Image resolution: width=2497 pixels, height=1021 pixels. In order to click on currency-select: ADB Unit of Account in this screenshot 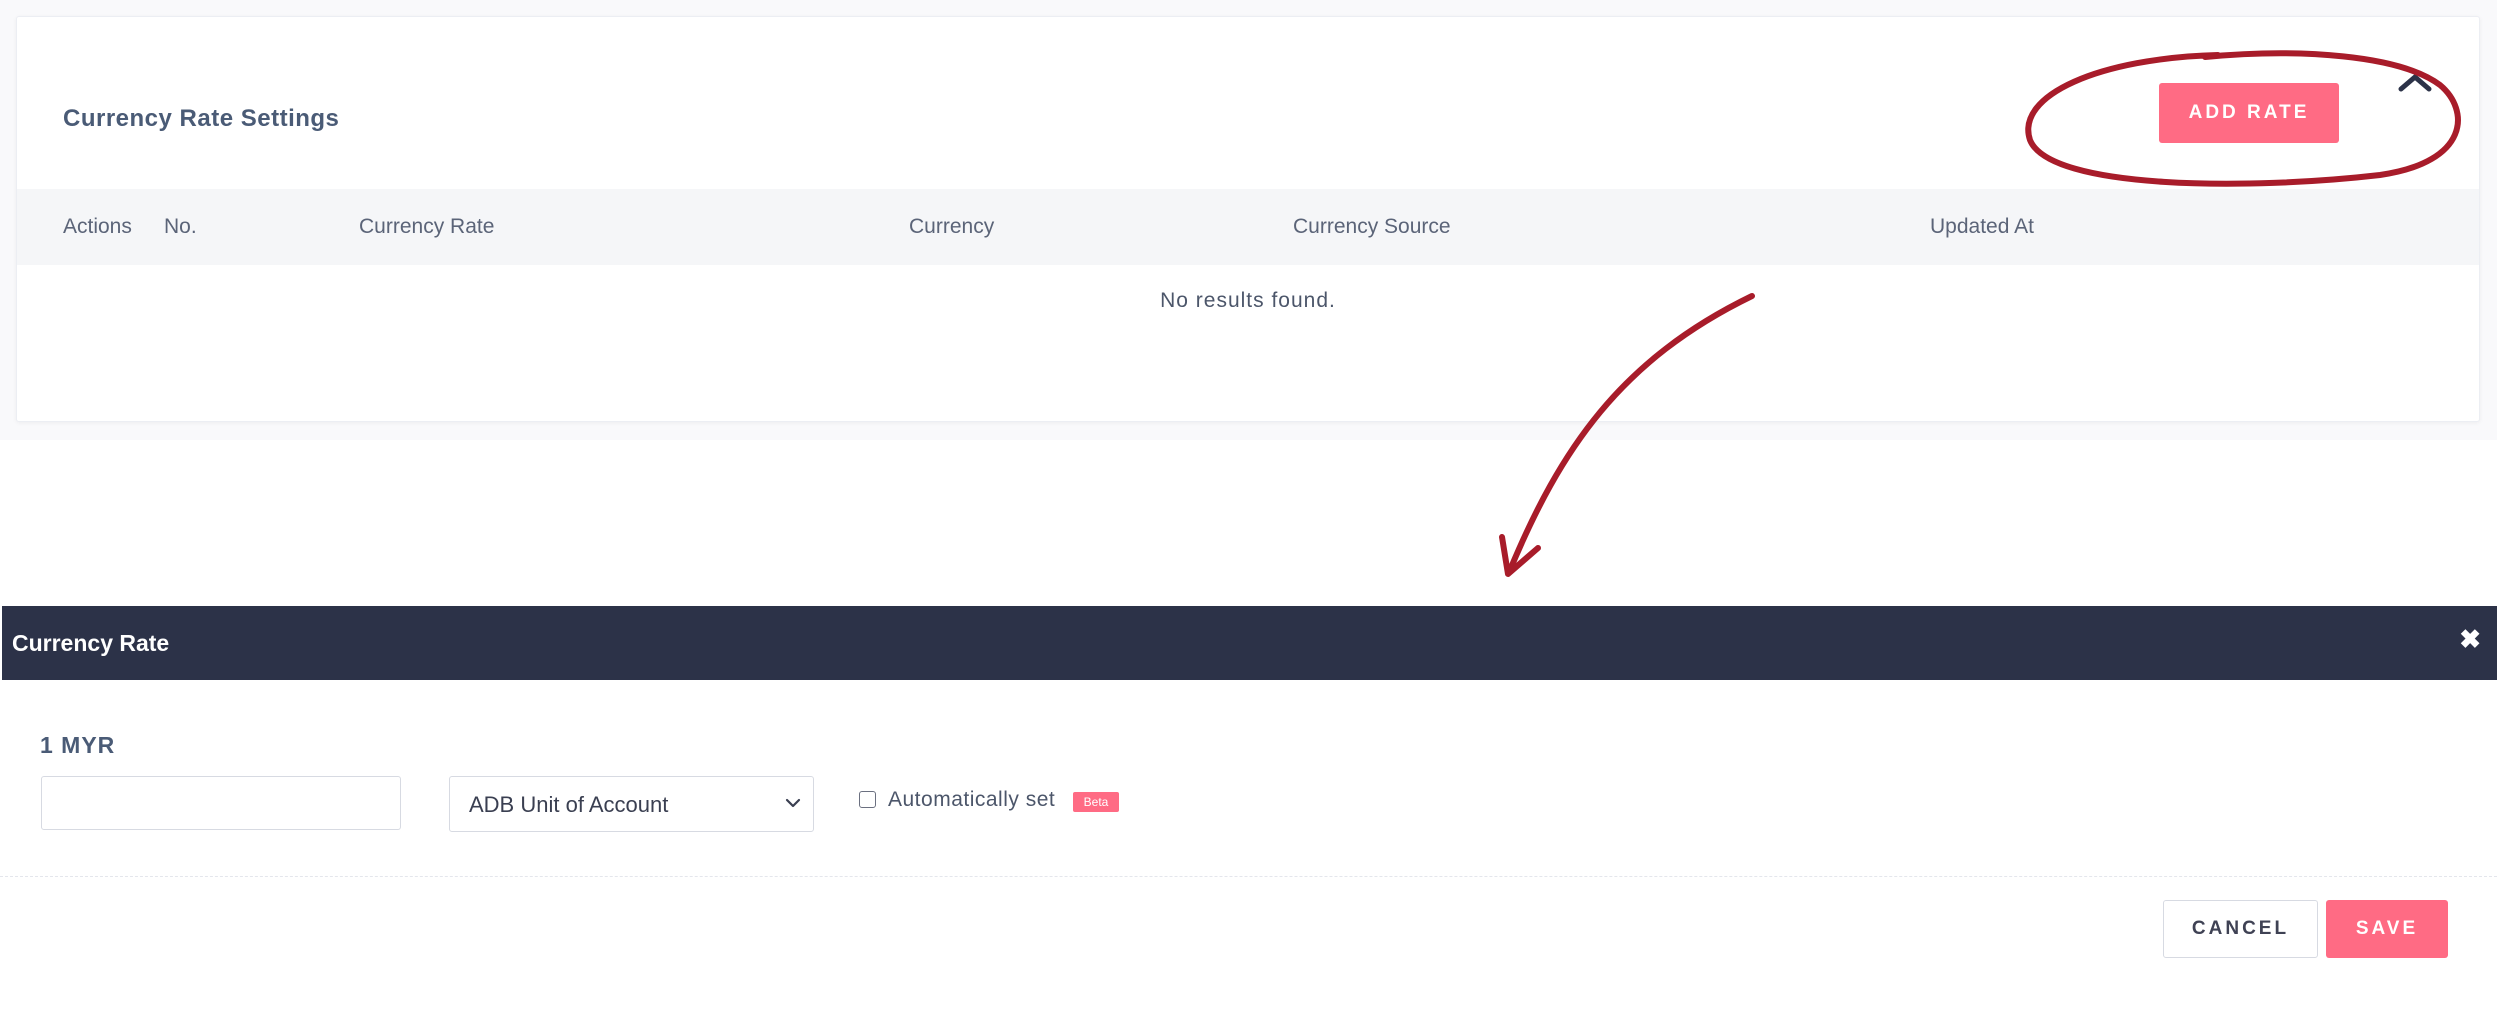, I will do `click(631, 804)`.